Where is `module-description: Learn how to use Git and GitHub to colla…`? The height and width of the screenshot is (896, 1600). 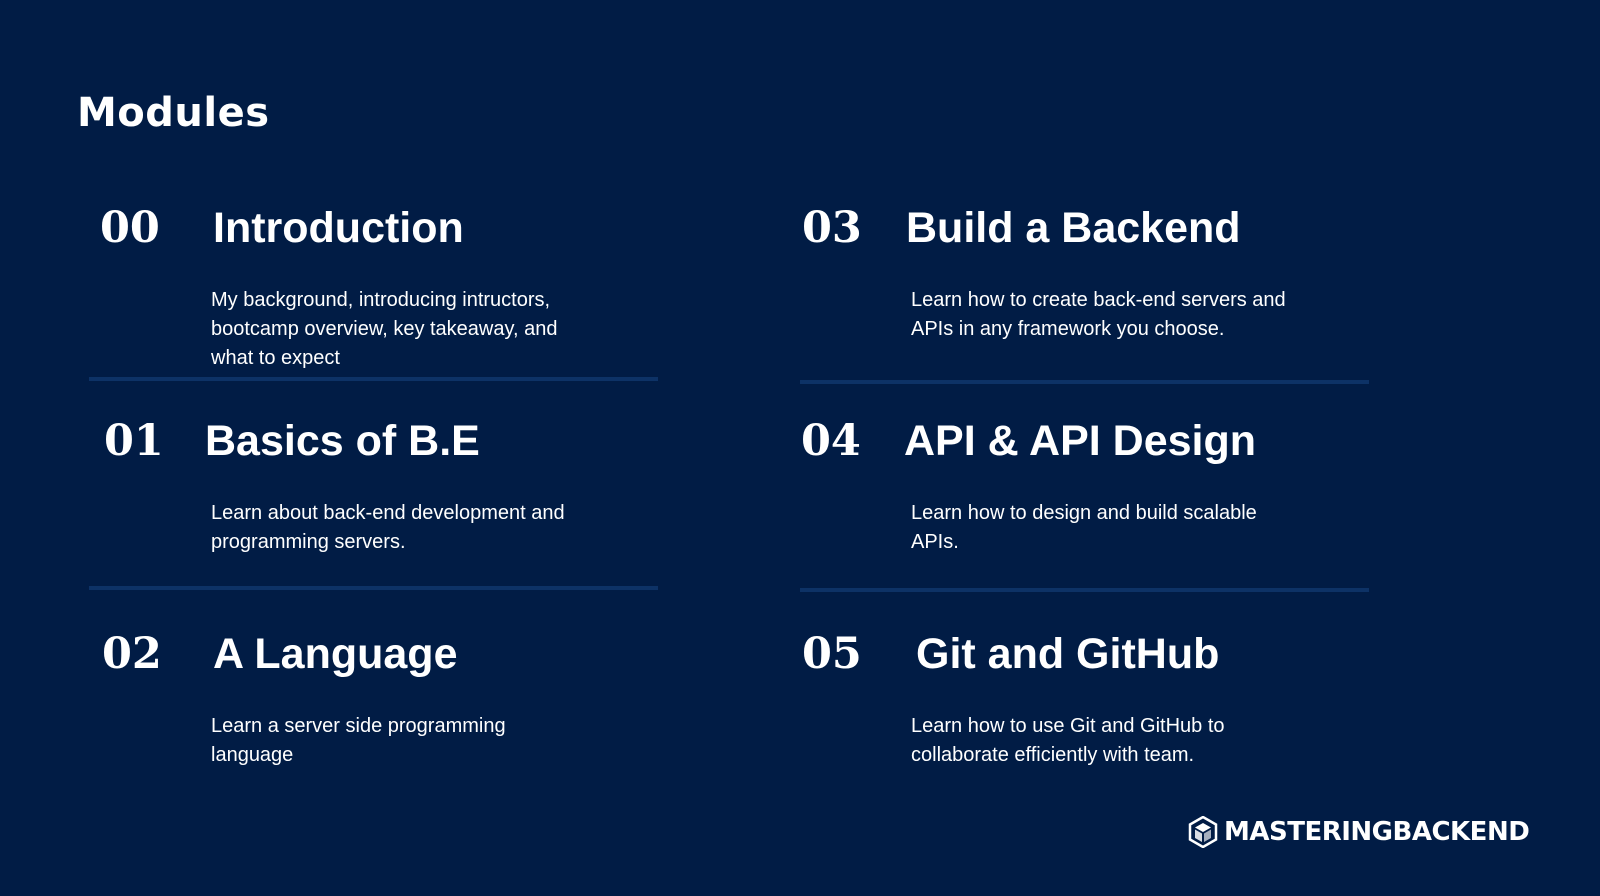
module-description: Learn how to use Git and GitHub to colla… is located at coordinates (1068, 740).